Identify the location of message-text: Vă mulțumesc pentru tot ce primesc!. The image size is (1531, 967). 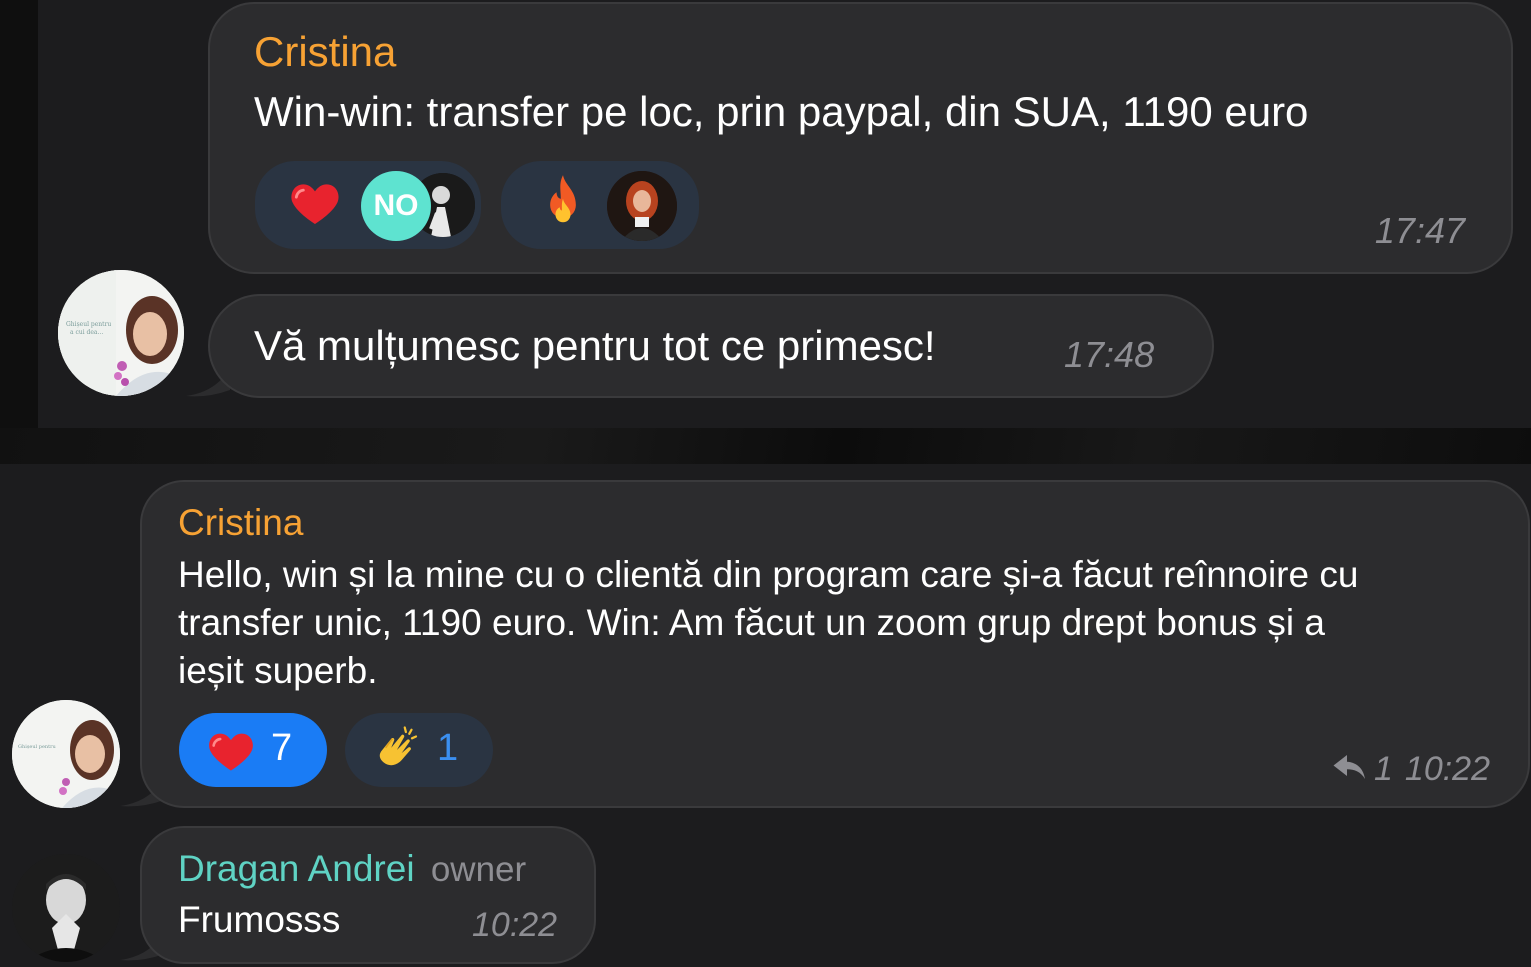
(595, 345).